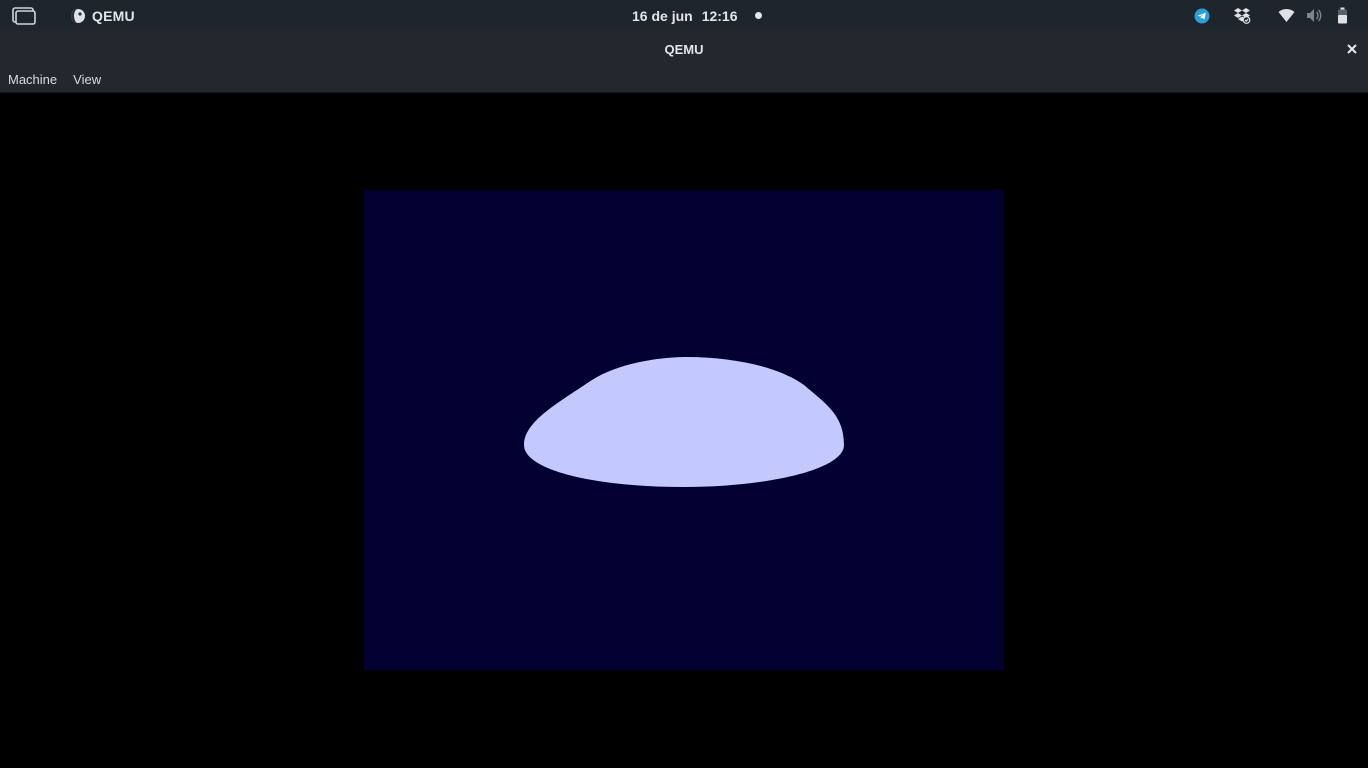 The image size is (1368, 768). I want to click on close-icon, so click(1352, 49).